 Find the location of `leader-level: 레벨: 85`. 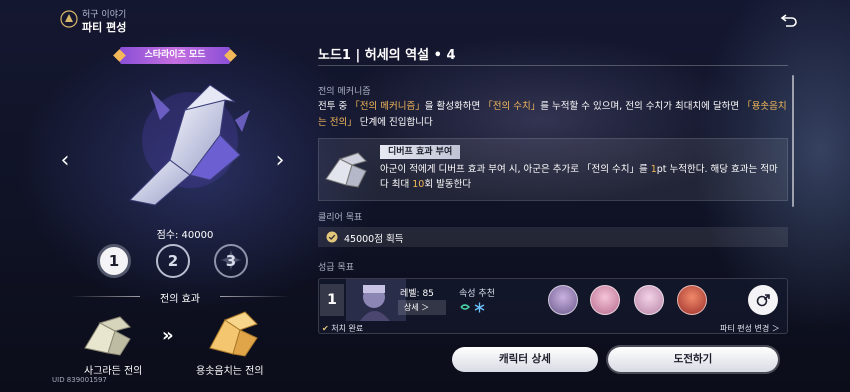

leader-level: 레벨: 85 is located at coordinates (417, 294).